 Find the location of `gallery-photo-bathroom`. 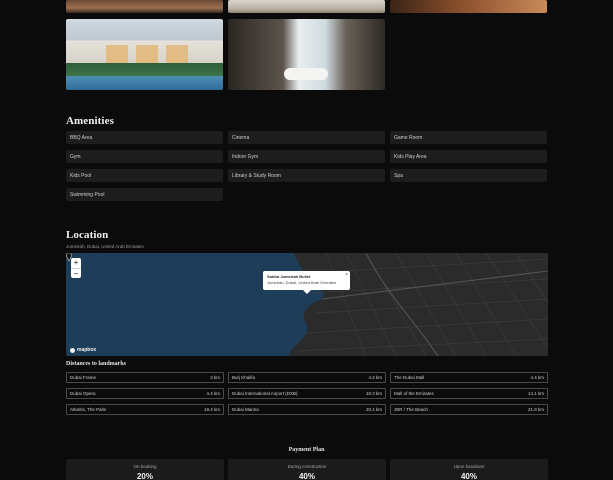

gallery-photo-bathroom is located at coordinates (306, 54).